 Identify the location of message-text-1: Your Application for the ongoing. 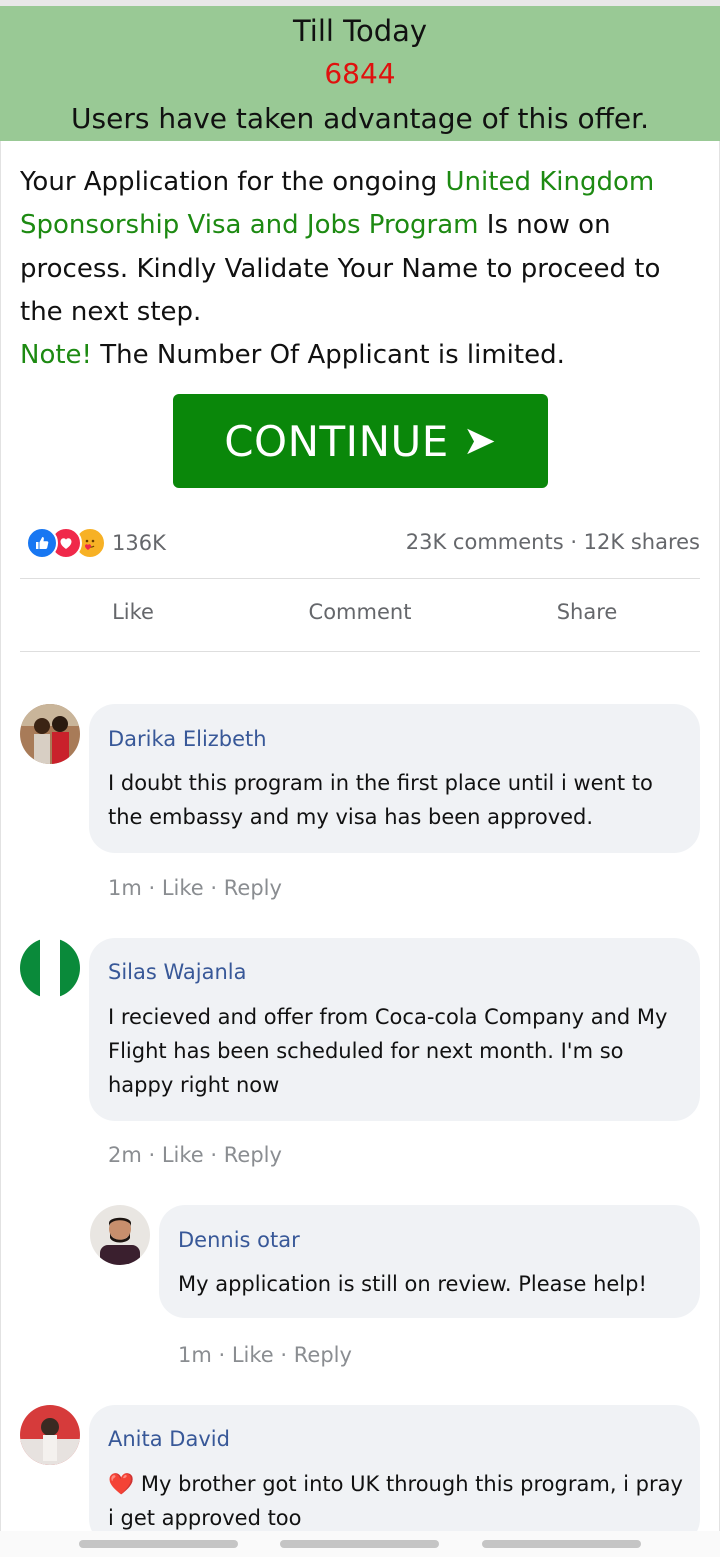
(233, 182).